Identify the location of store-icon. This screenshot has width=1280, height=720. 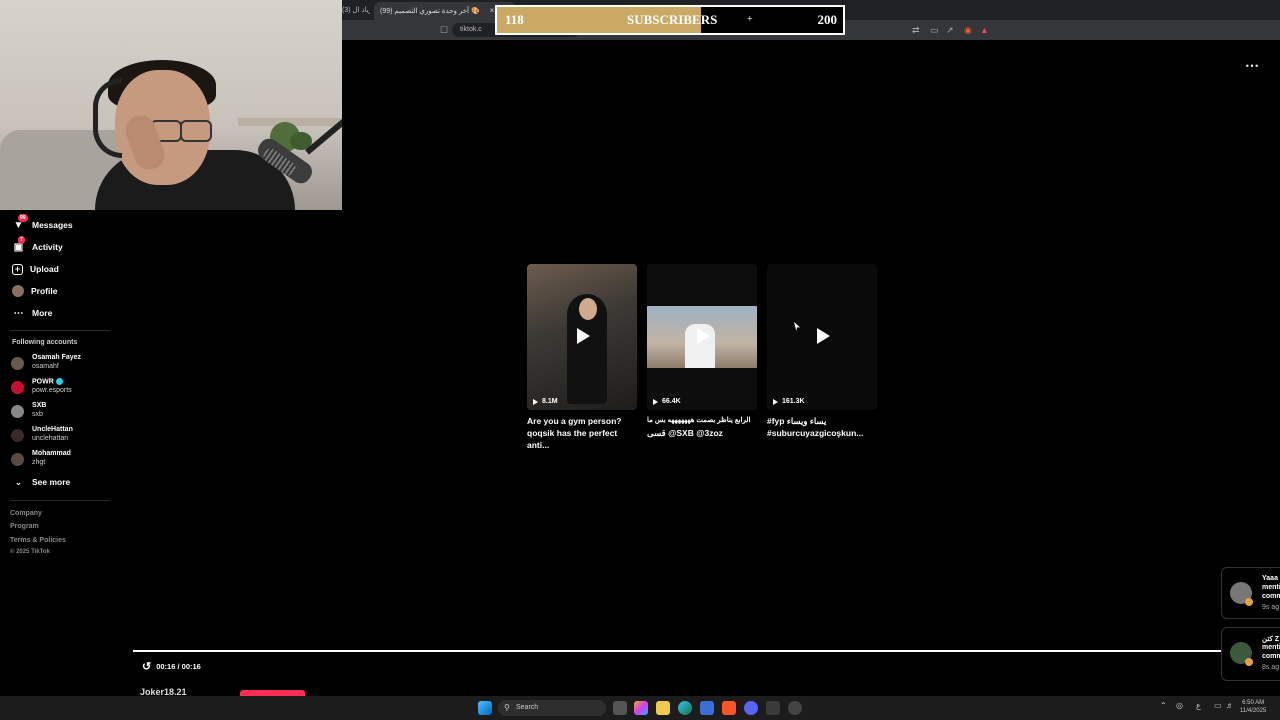
(707, 708).